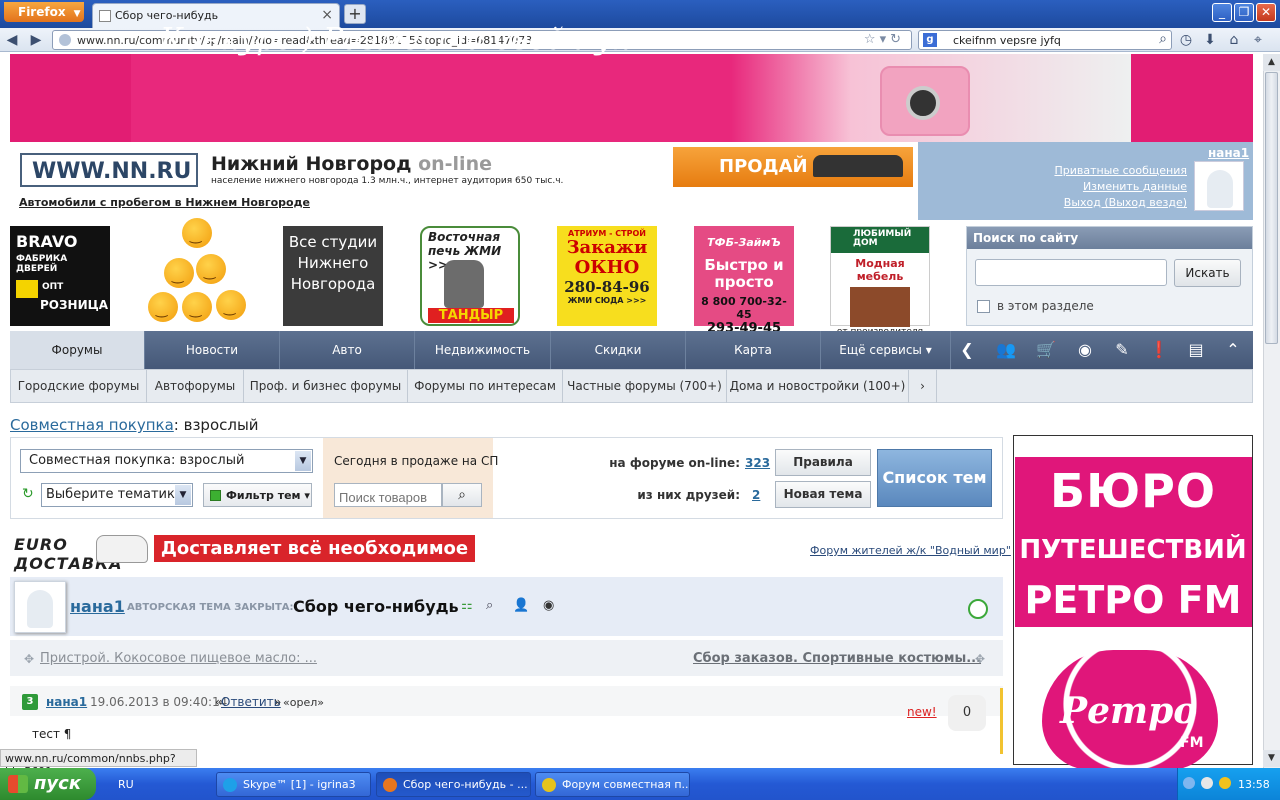  I want to click on back-circle-icon: ❮, so click(967, 350).